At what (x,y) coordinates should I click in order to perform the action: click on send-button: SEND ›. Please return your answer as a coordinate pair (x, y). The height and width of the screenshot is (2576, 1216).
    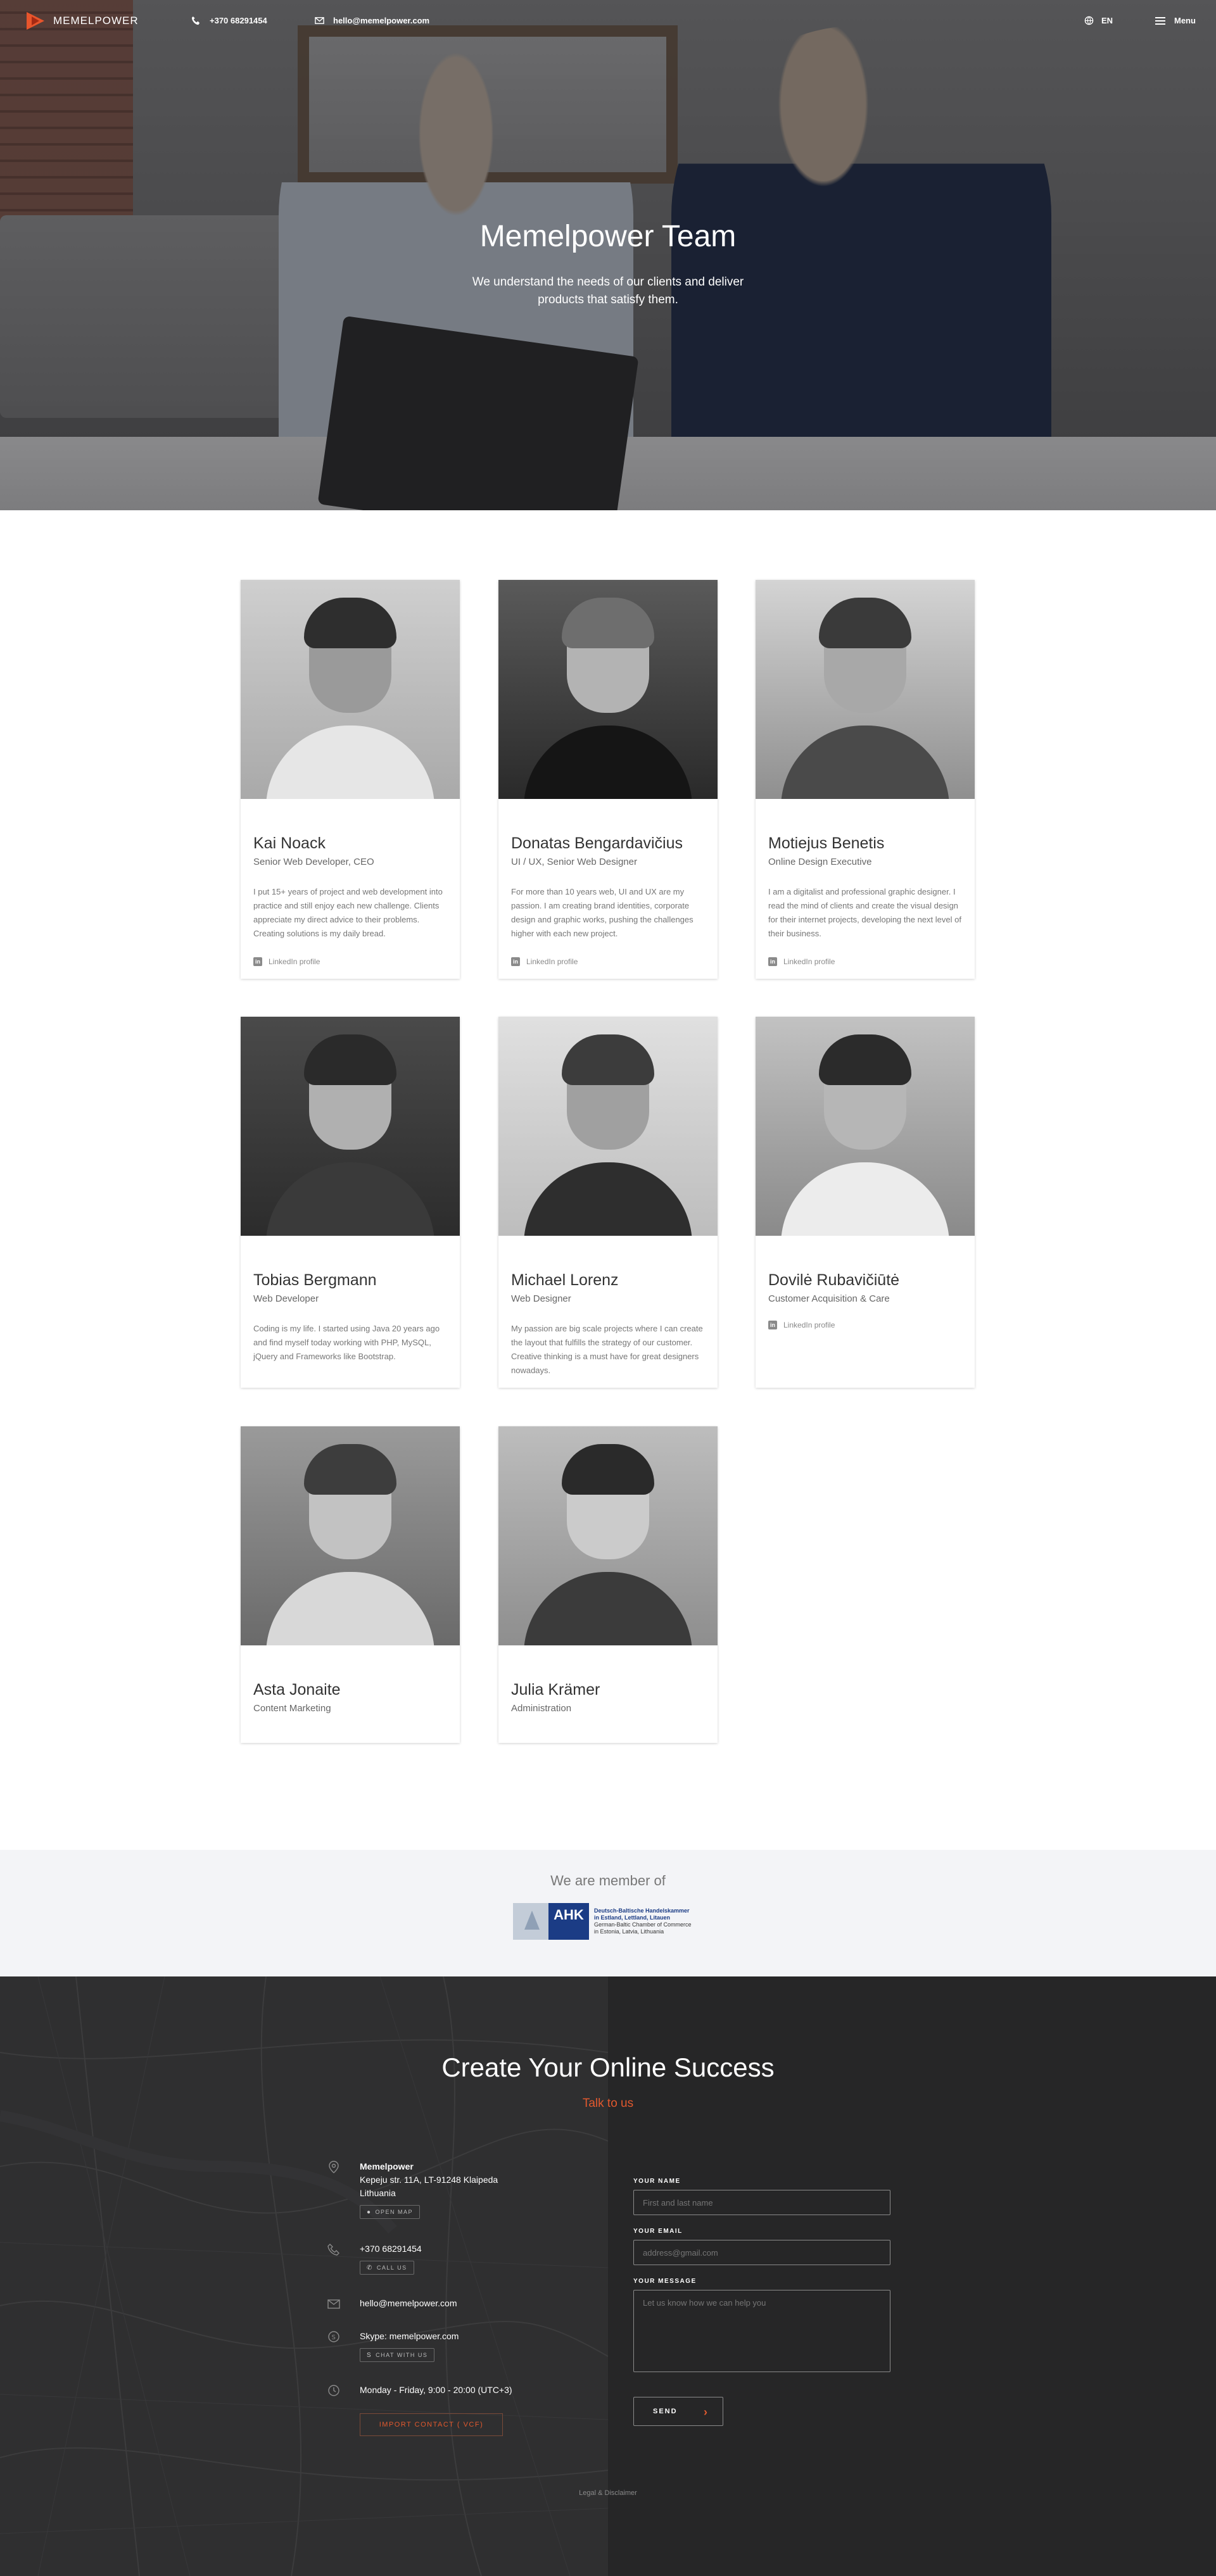
    Looking at the image, I should click on (678, 2411).